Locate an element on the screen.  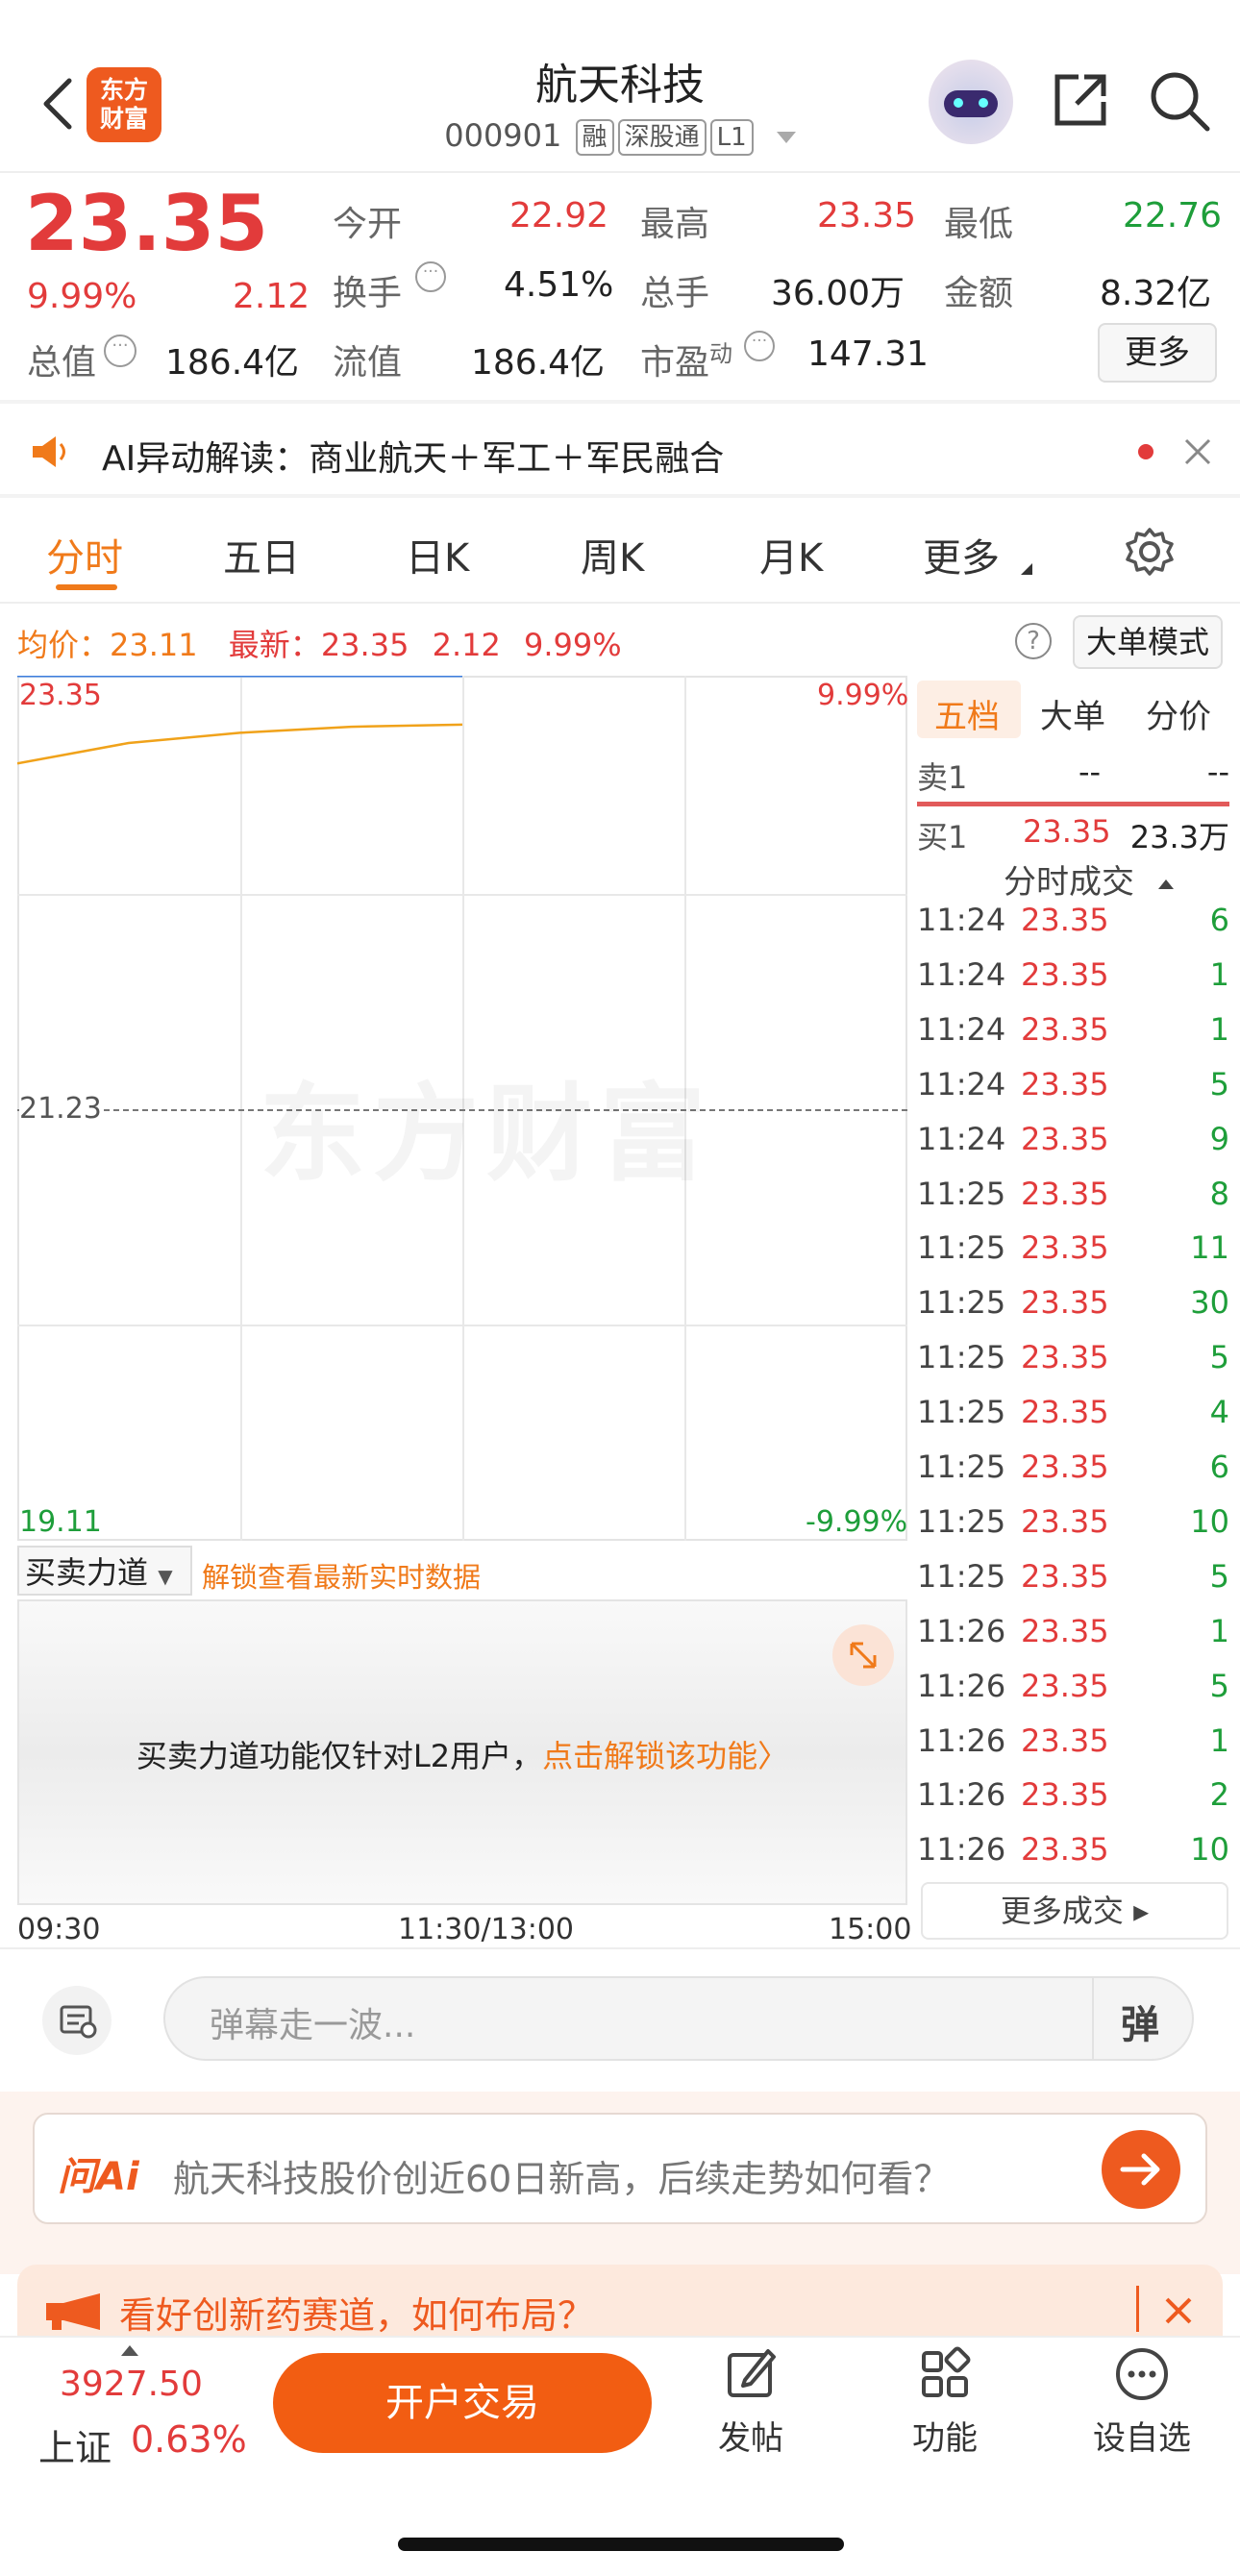
ai-ask-go-button is located at coordinates (1141, 2170).